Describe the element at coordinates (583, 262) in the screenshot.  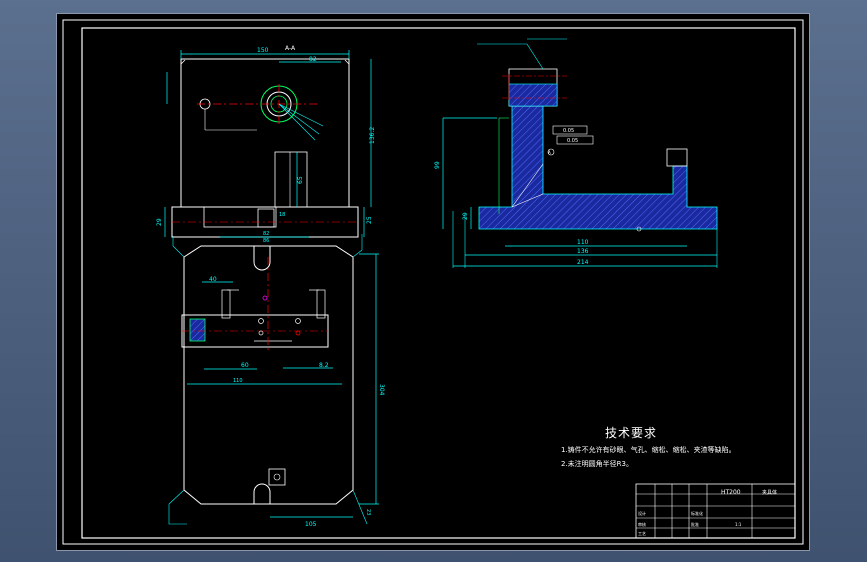
I see `dim-side-total: 214` at that location.